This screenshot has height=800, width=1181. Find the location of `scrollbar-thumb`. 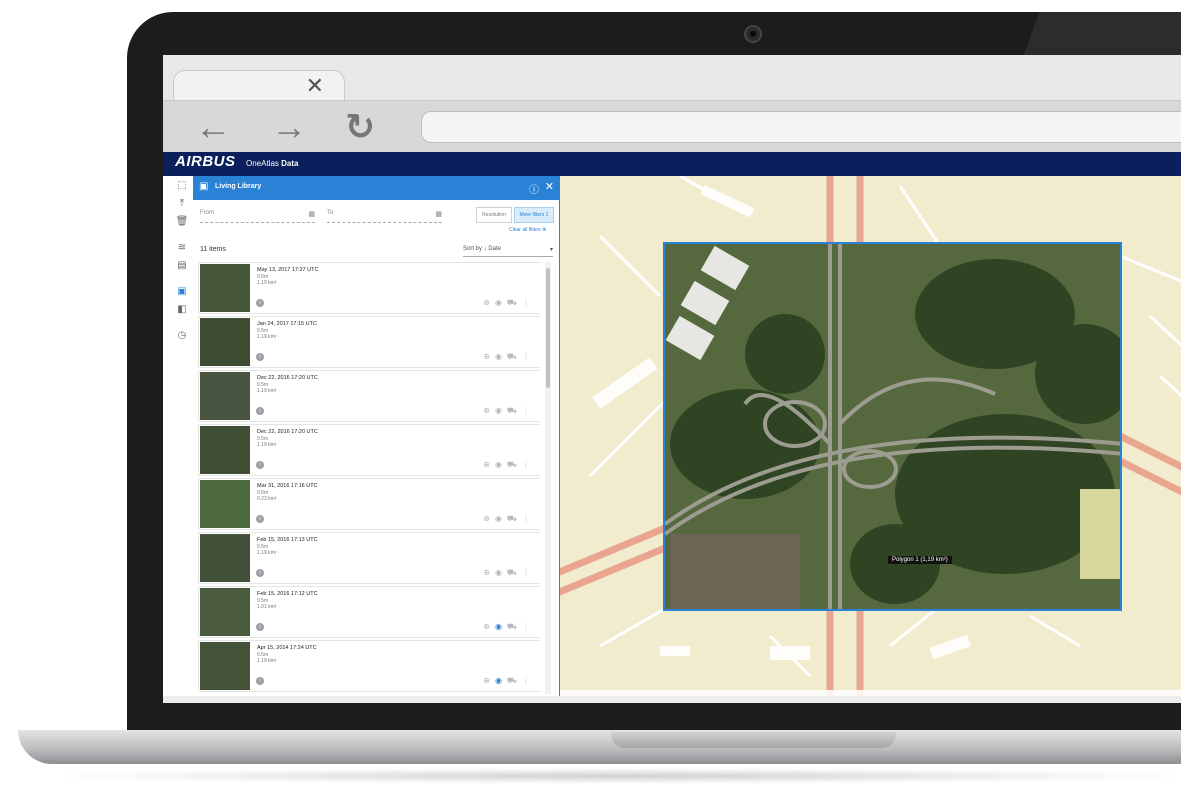

scrollbar-thumb is located at coordinates (548, 328).